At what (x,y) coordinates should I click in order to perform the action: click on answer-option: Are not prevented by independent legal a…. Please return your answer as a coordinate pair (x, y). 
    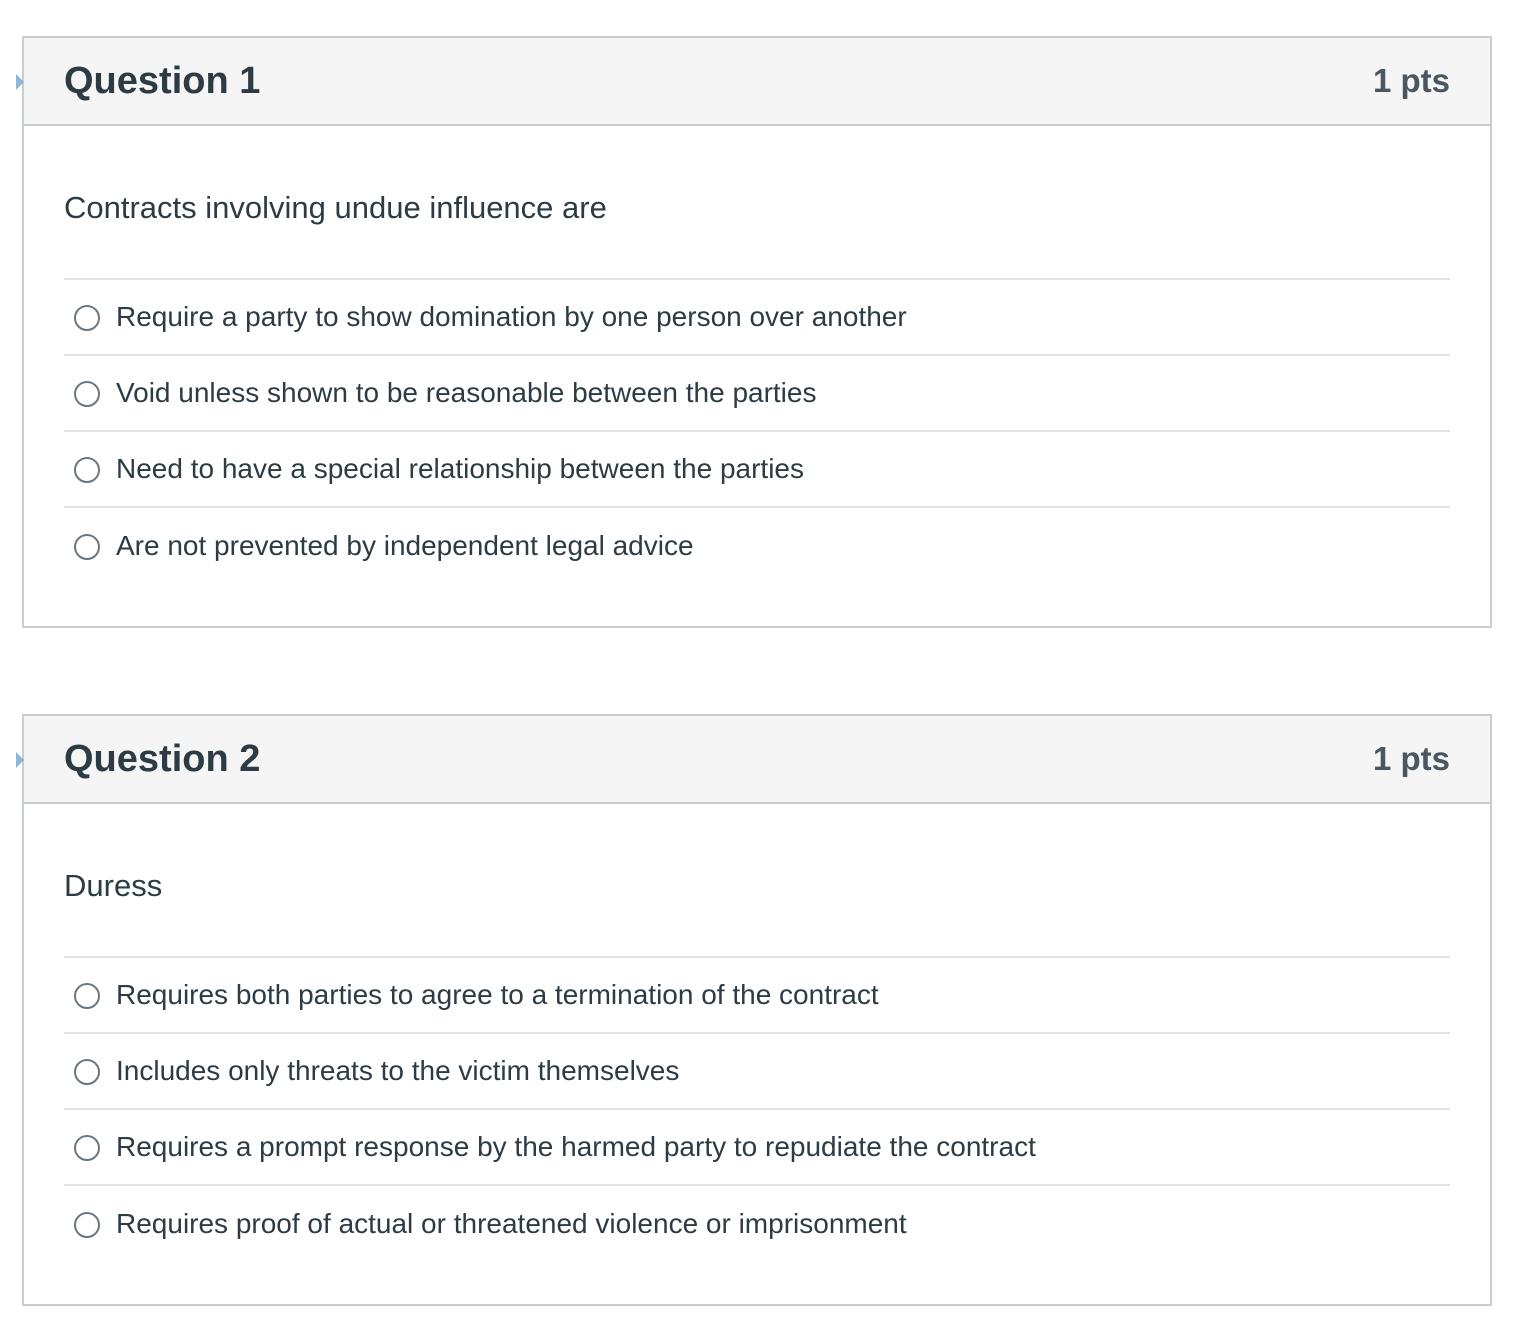
    Looking at the image, I should click on (757, 546).